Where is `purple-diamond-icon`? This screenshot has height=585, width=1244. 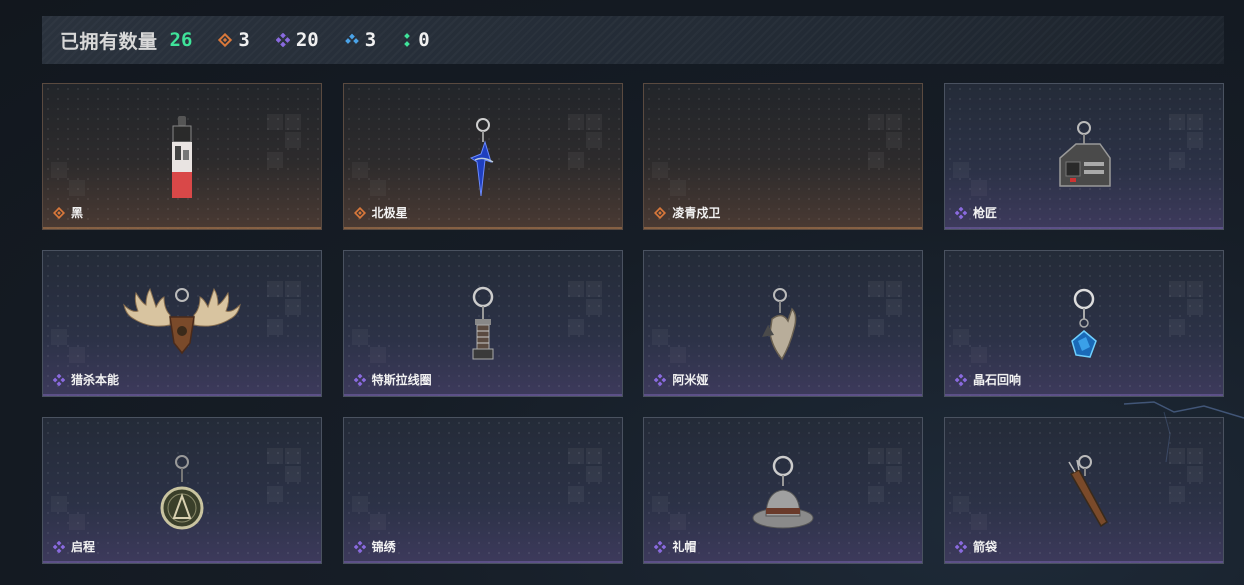
purple-diamond-icon is located at coordinates (282, 40).